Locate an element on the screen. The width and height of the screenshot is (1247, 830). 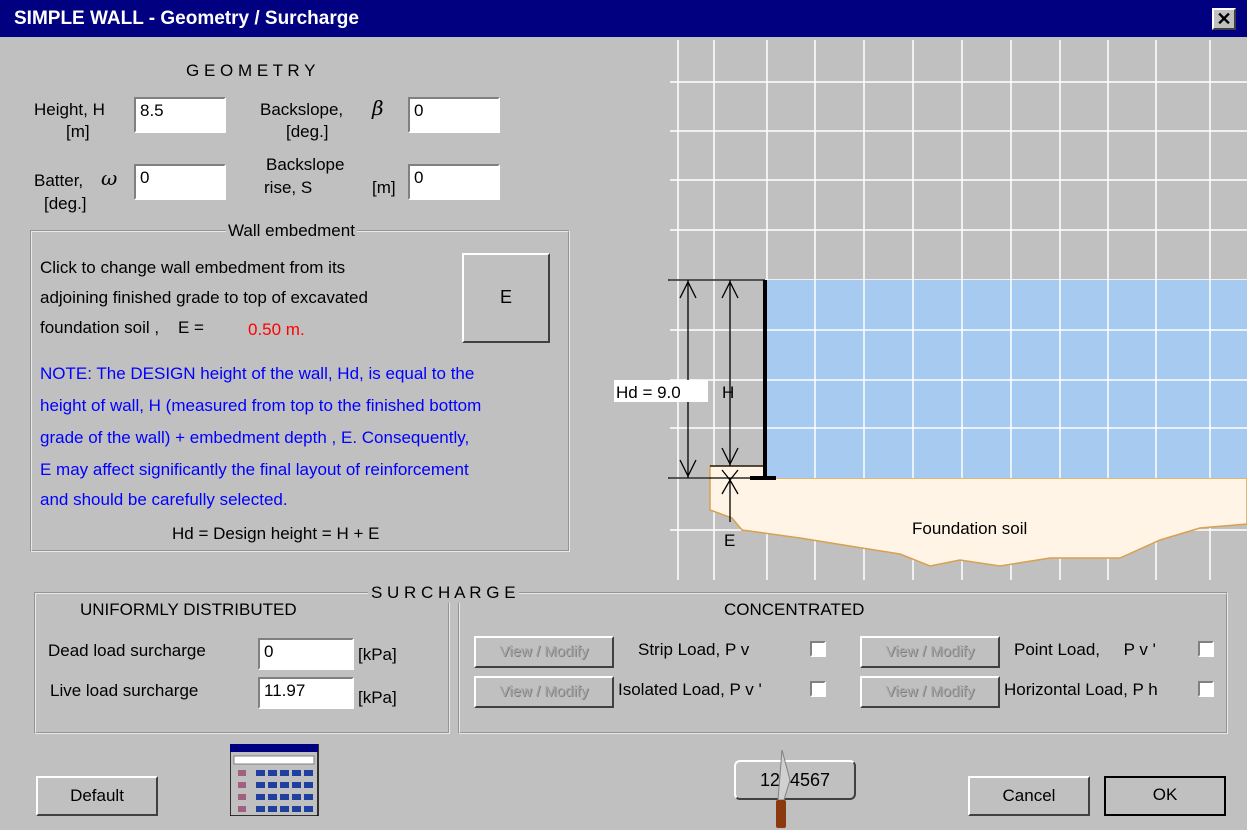
dead-load-input: 0 is located at coordinates (306, 654).